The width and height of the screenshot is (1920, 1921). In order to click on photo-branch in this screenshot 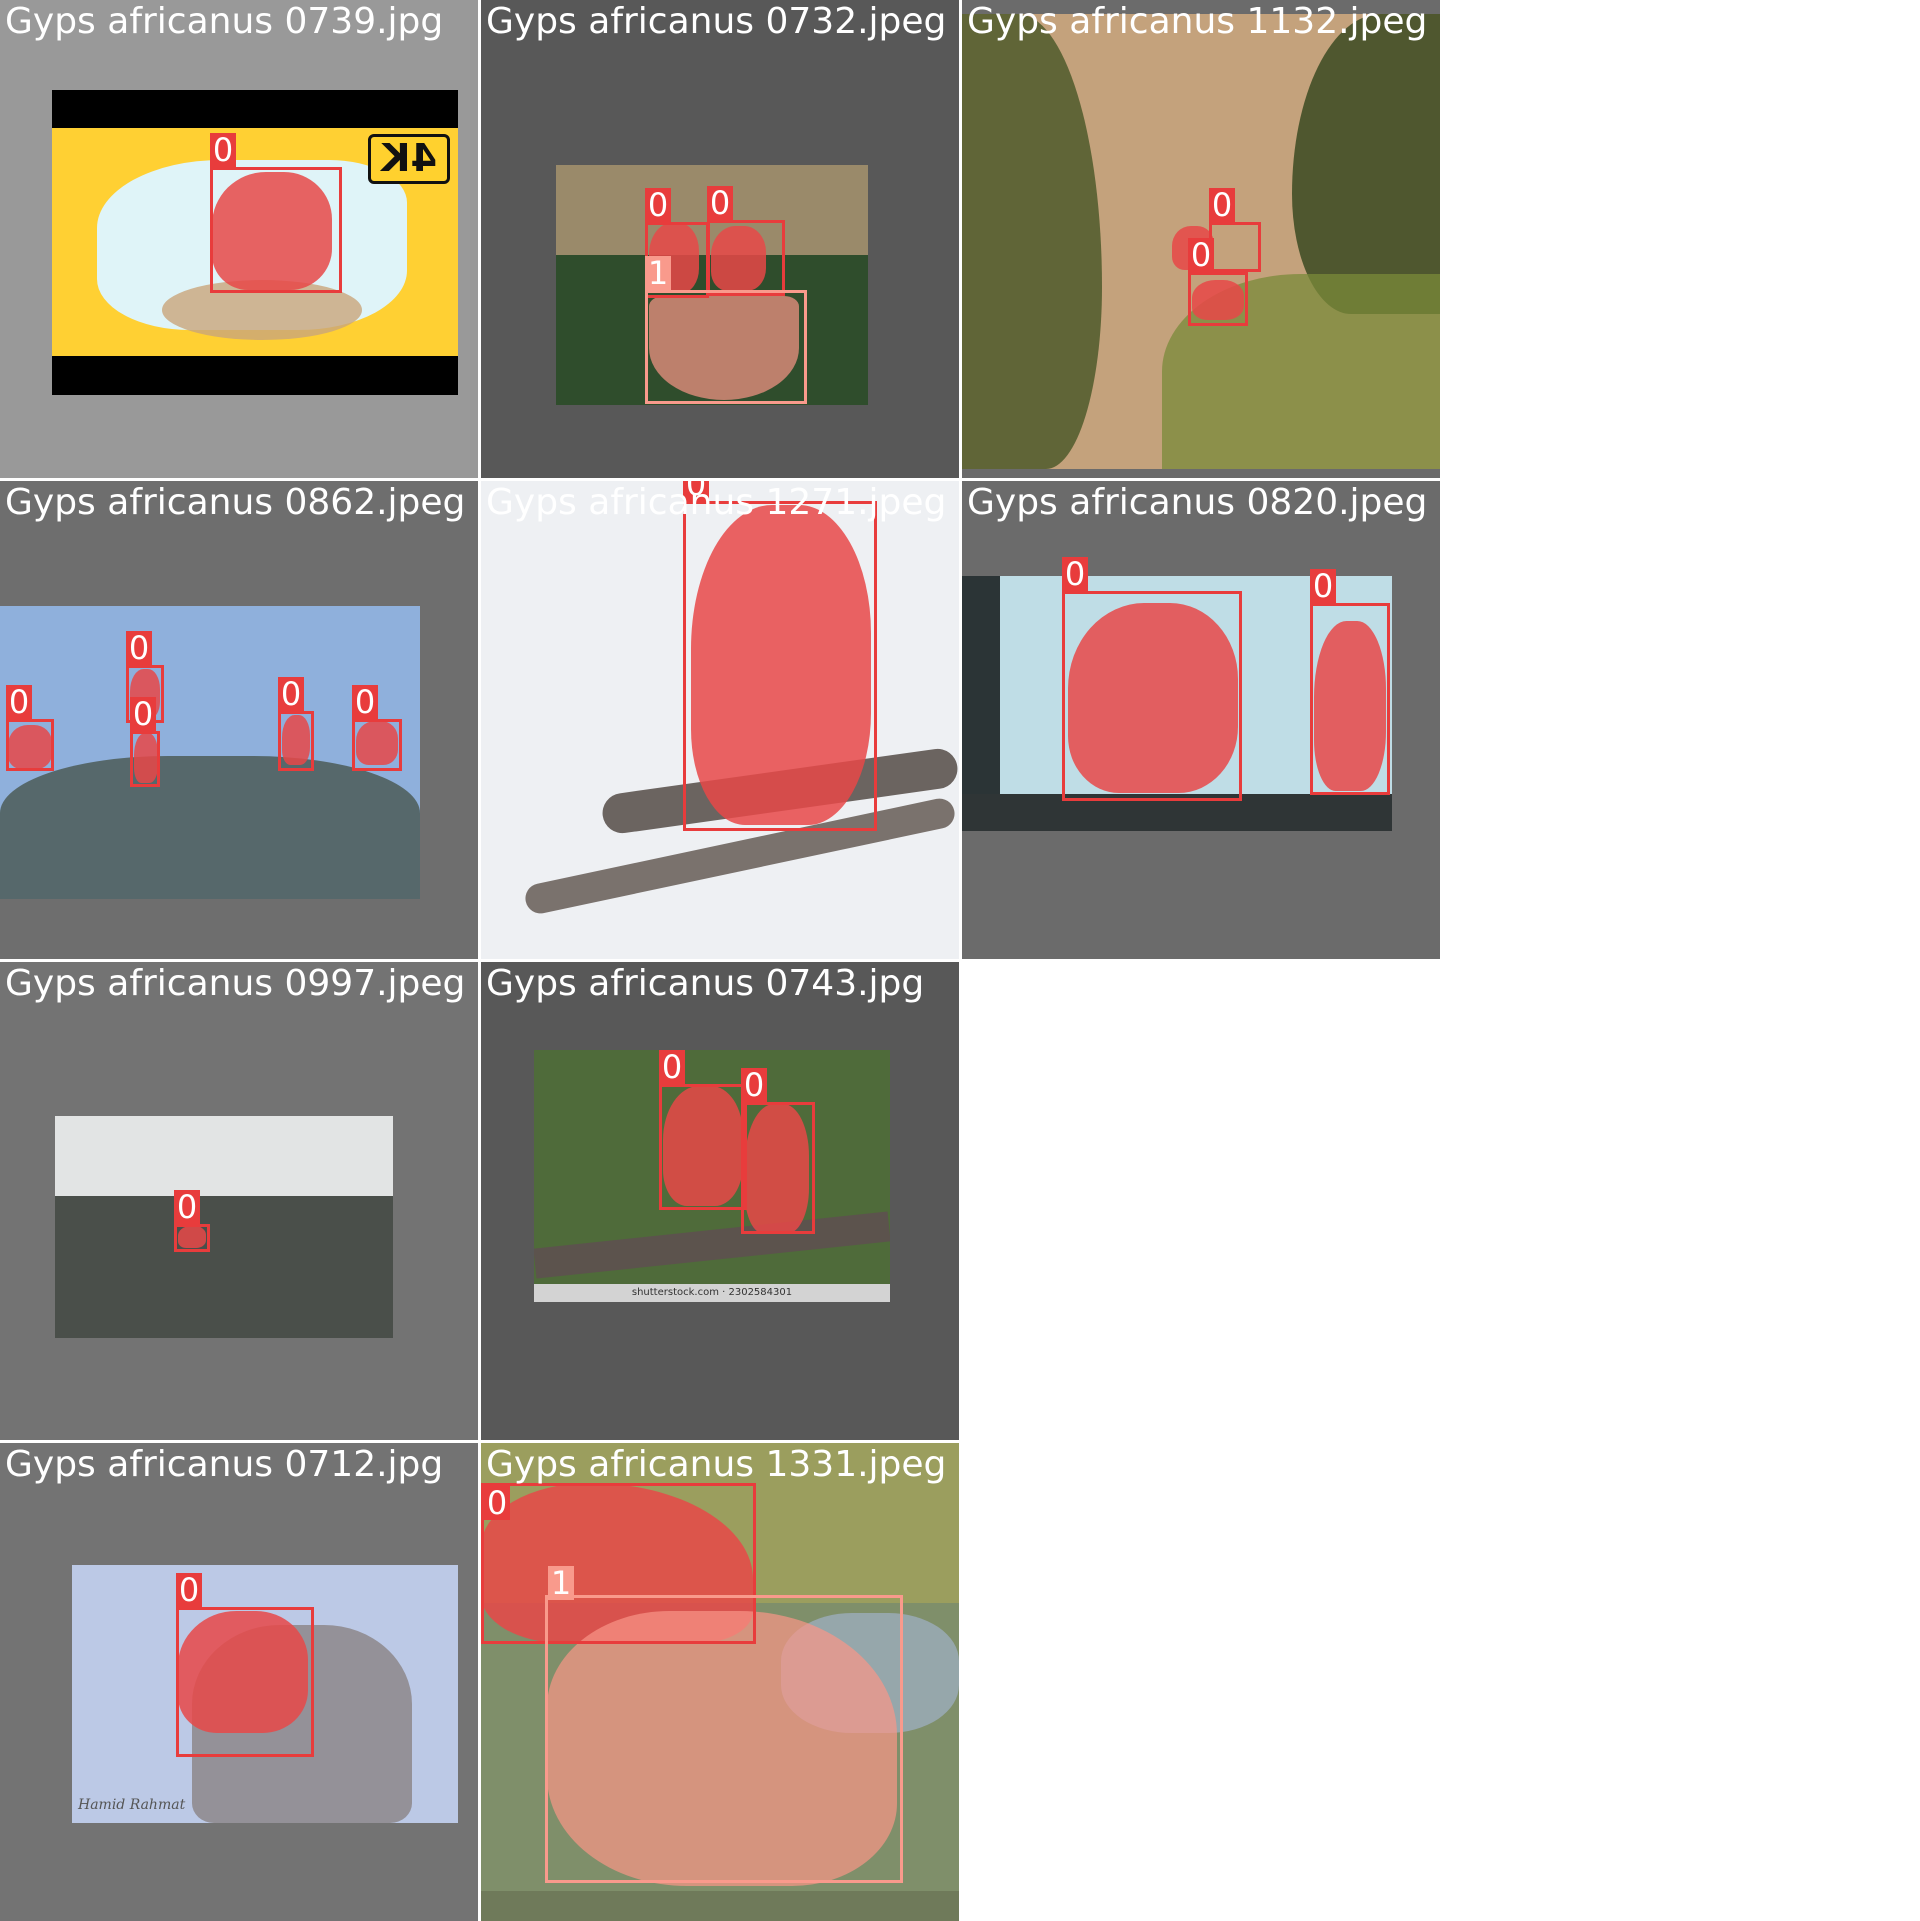, I will do `click(712, 1245)`.